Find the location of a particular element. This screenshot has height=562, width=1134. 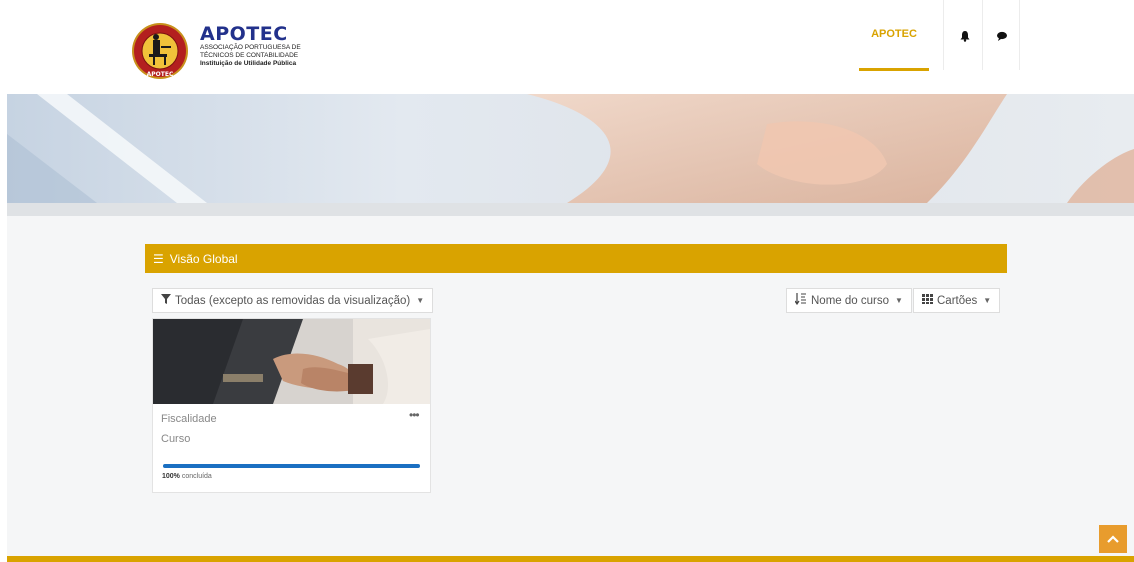

course-image-handshake is located at coordinates (291, 361).